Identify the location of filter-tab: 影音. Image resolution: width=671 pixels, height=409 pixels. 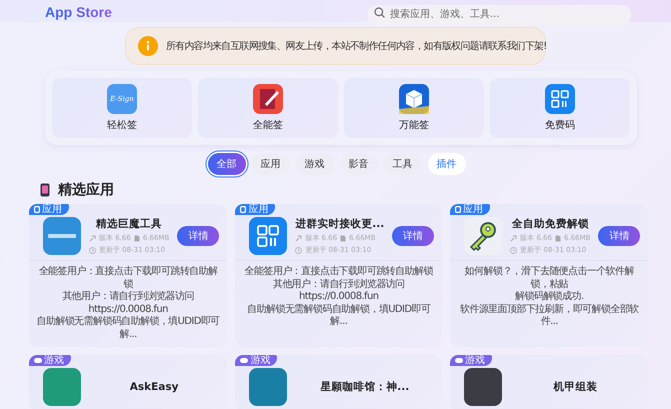
(359, 164).